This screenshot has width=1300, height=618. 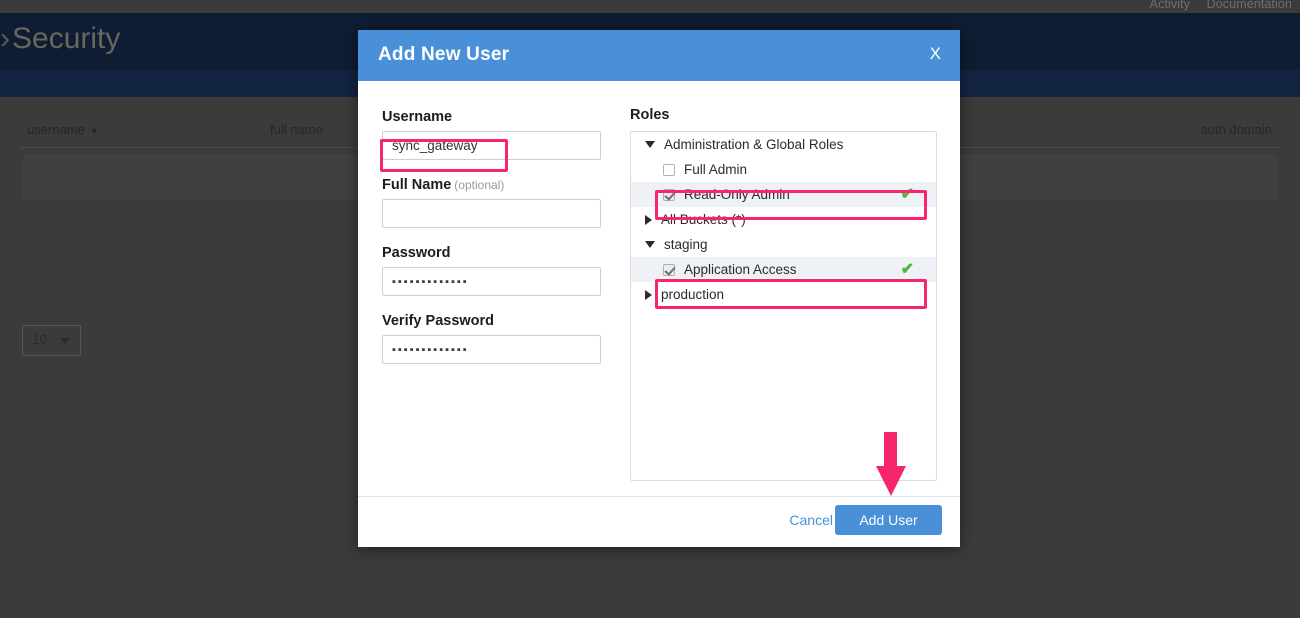 I want to click on role-label: staging, so click(x=686, y=244).